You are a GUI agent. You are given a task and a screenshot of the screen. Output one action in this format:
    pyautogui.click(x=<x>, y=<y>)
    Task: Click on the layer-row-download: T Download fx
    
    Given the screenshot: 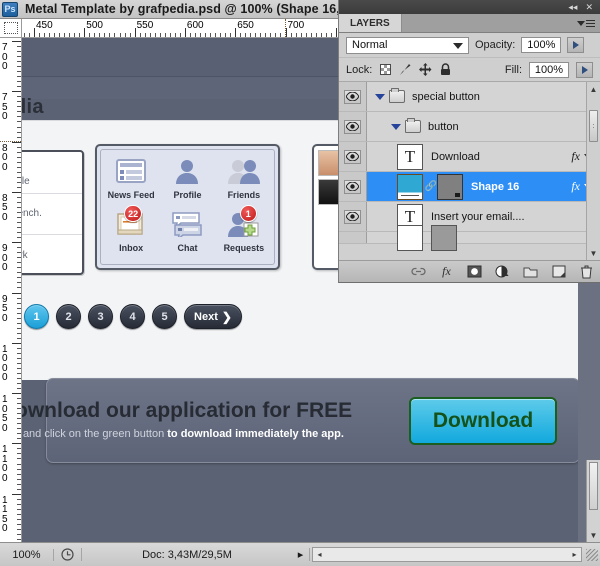 What is the action you would take?
    pyautogui.click(x=469, y=157)
    